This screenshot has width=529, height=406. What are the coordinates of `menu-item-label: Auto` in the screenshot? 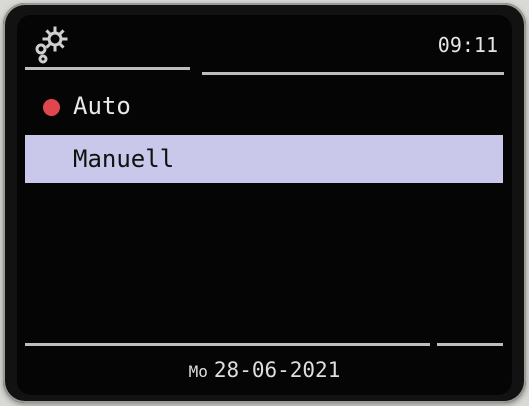 It's located at (102, 106).